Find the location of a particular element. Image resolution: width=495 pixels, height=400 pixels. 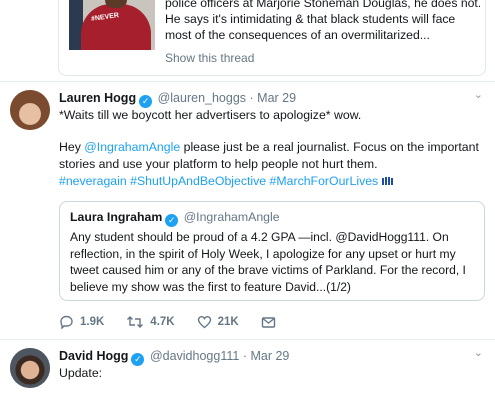

tweet-header: Lauren Hogg ✓ @lauren_hoggs · Mar 29 is located at coordinates (177, 99).